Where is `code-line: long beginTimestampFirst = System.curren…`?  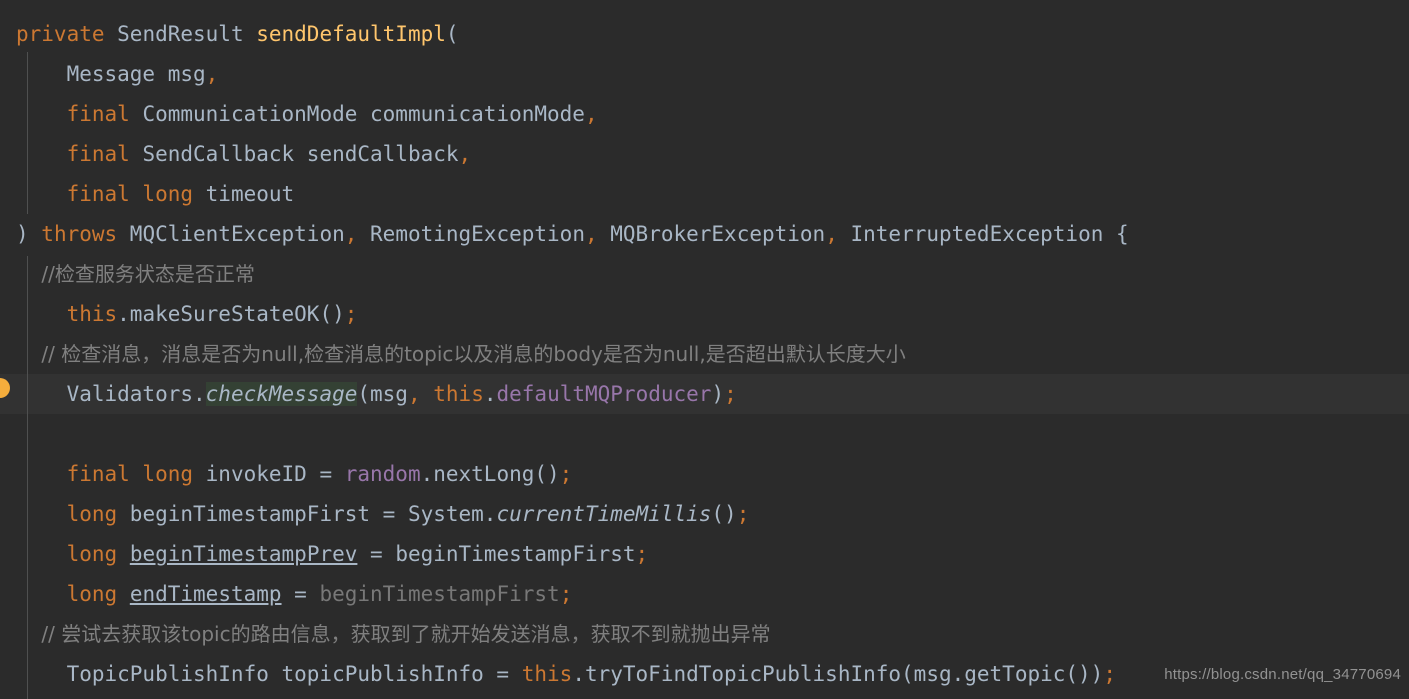
code-line: long beginTimestampFirst = System.curren… is located at coordinates (704, 514).